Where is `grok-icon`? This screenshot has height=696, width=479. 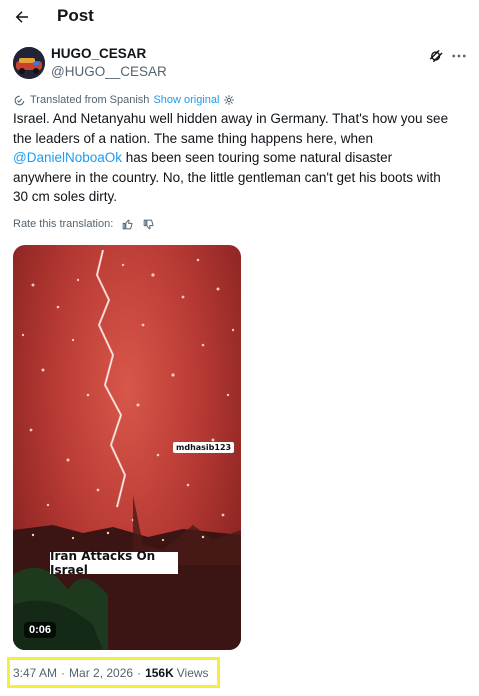
grok-icon is located at coordinates (436, 56).